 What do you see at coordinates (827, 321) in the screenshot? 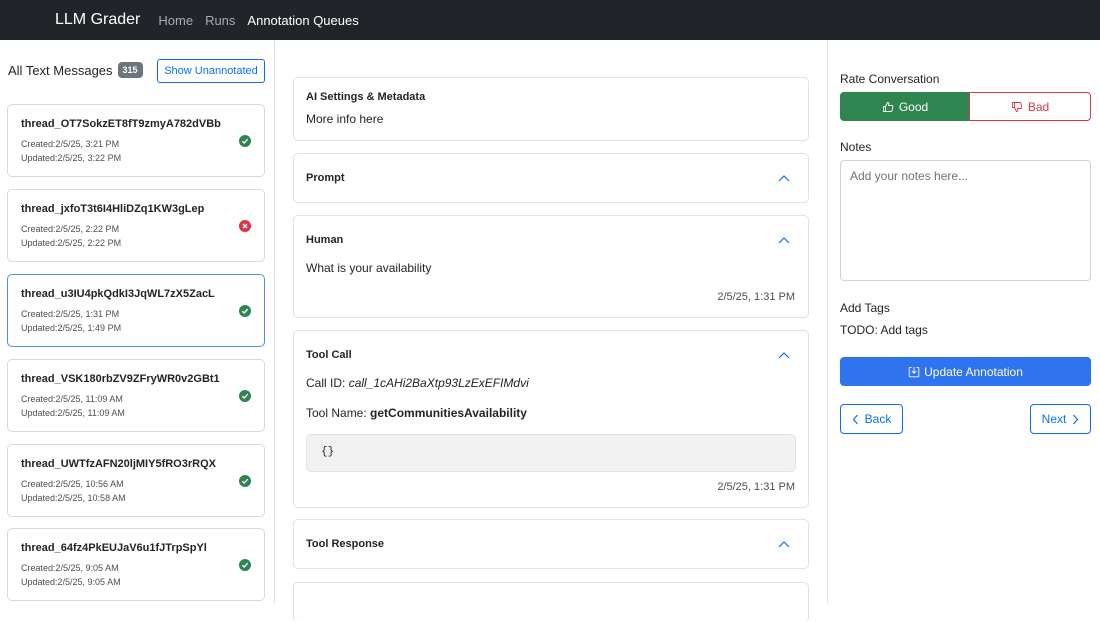
I see `right-panel-divider` at bounding box center [827, 321].